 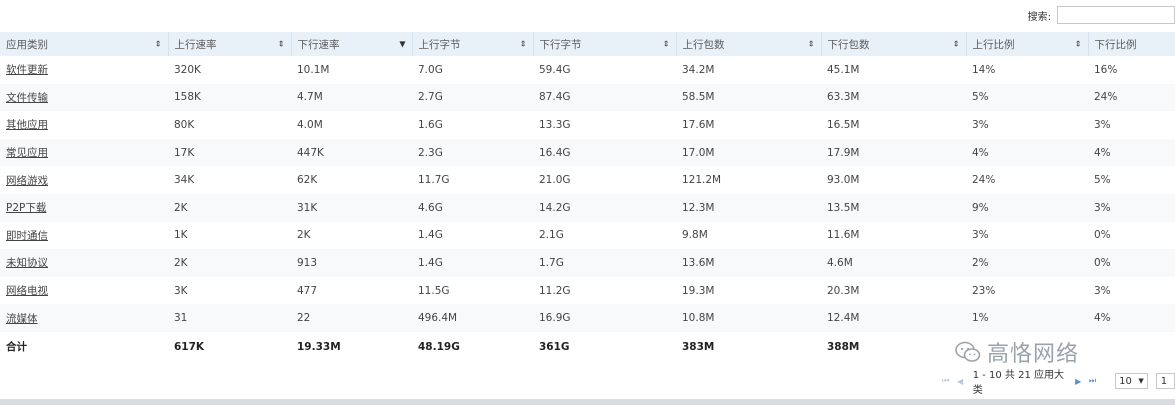 I want to click on table-cell: 20.3M, so click(x=843, y=290).